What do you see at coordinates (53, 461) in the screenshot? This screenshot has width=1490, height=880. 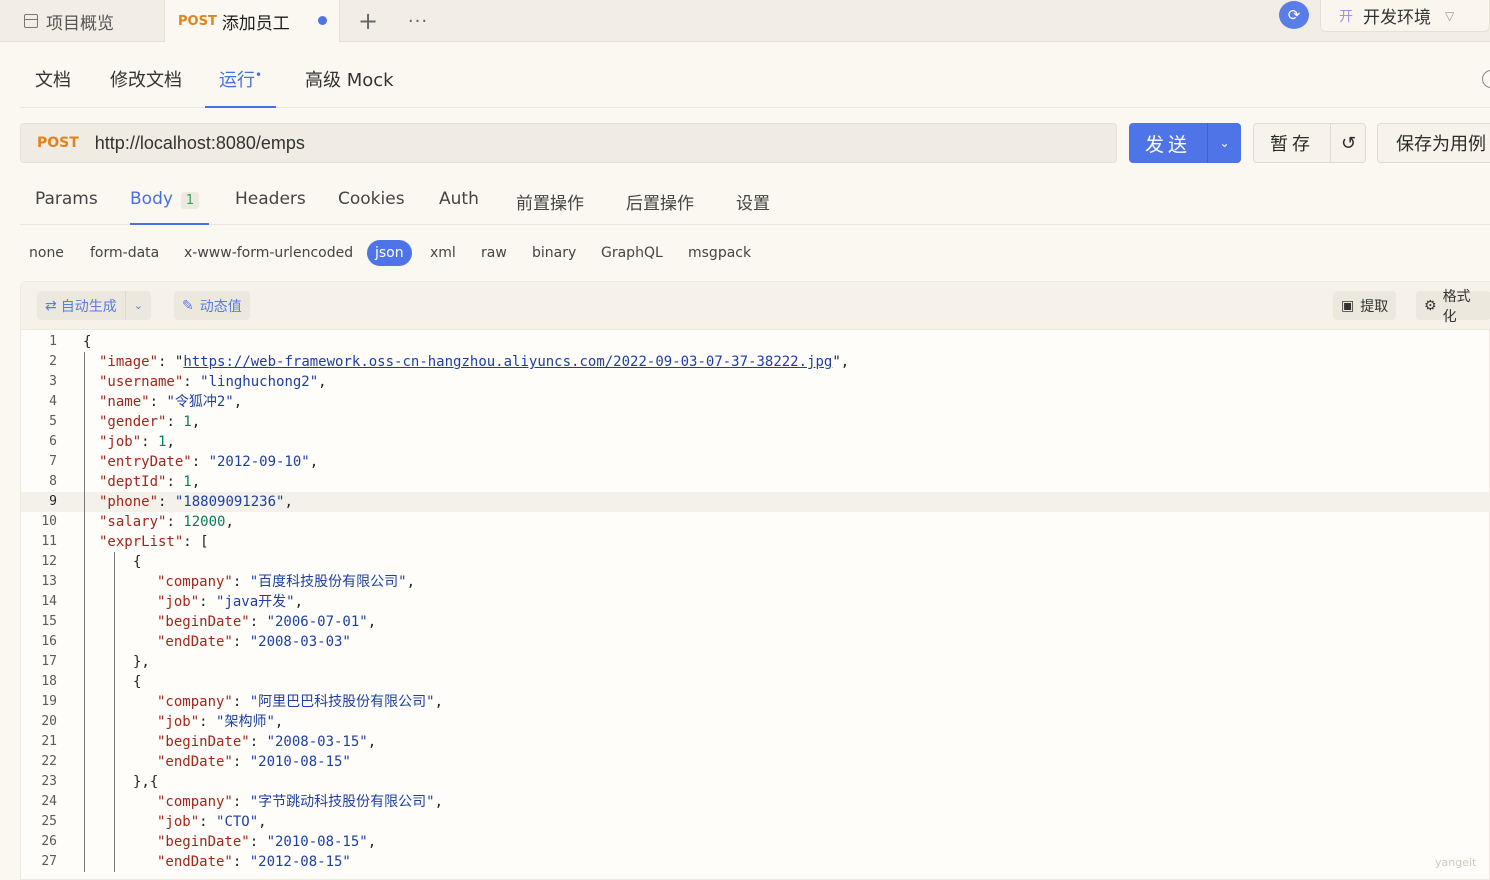 I see `line-number: 7` at bounding box center [53, 461].